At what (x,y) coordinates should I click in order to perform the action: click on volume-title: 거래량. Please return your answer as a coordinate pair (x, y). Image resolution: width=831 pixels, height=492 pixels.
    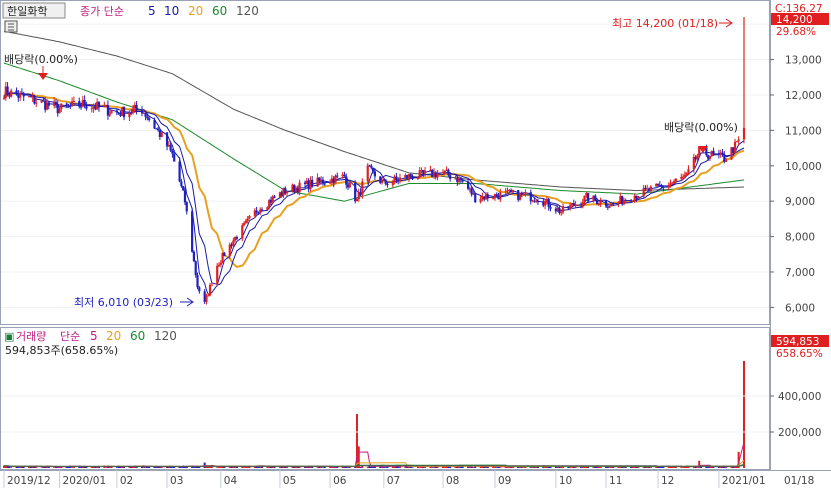
    Looking at the image, I should click on (31, 336).